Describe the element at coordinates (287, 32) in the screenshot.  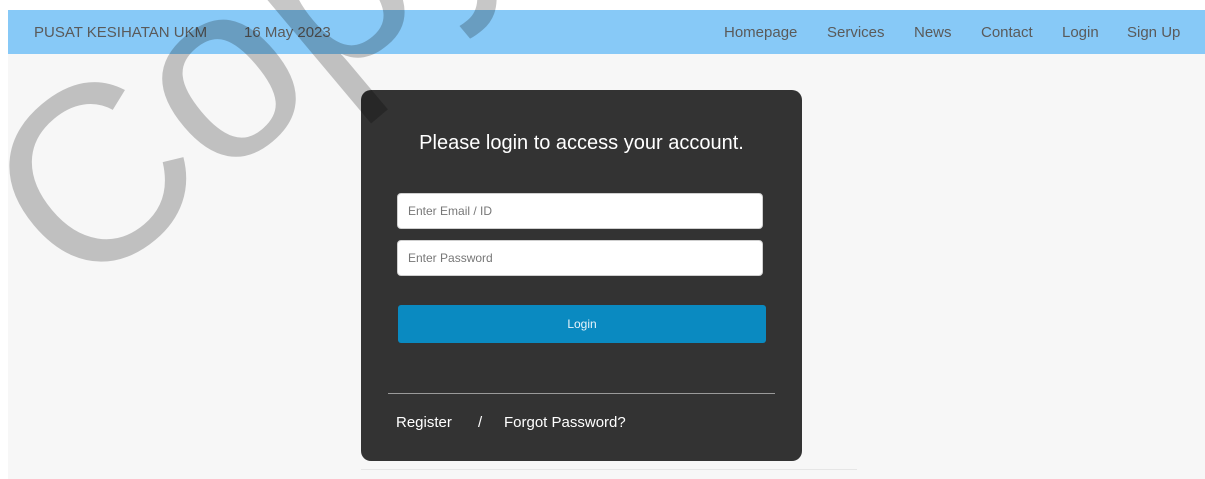
I see `current-date: 16 May 2023` at that location.